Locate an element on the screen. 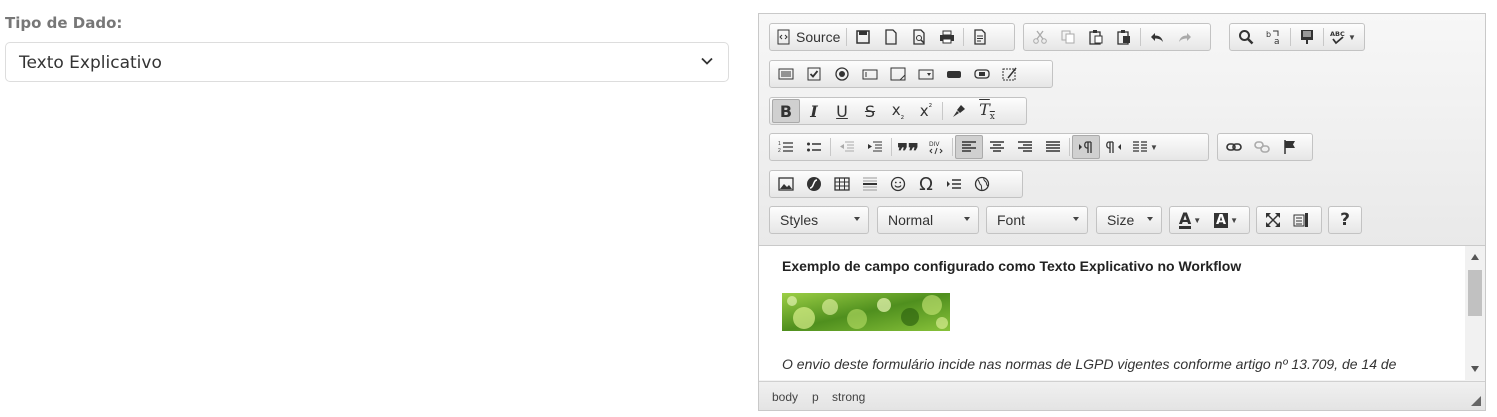  rtl-button is located at coordinates (1114, 147).